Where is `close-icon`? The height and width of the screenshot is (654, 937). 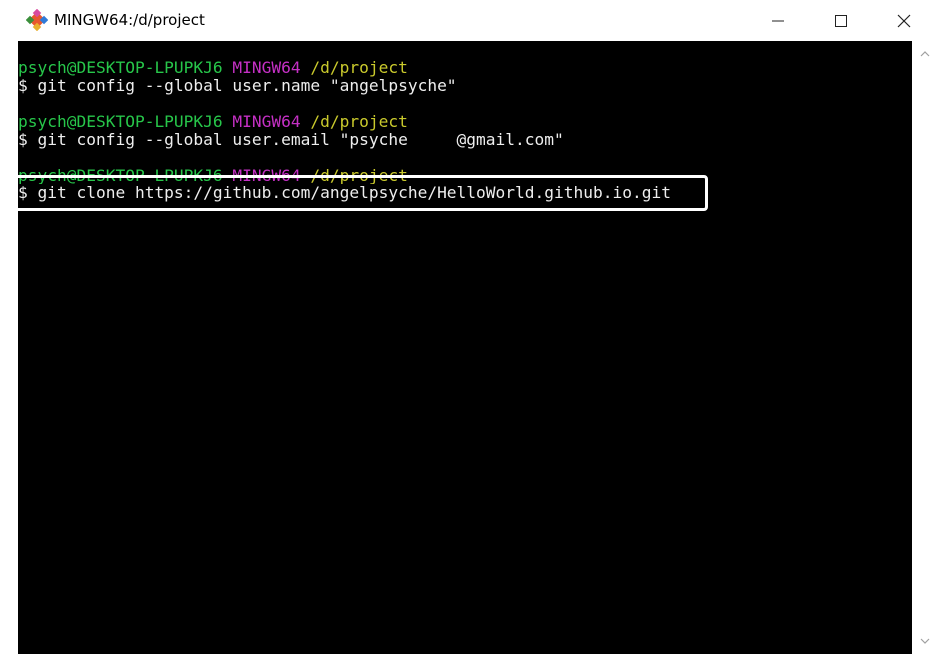 close-icon is located at coordinates (904, 20).